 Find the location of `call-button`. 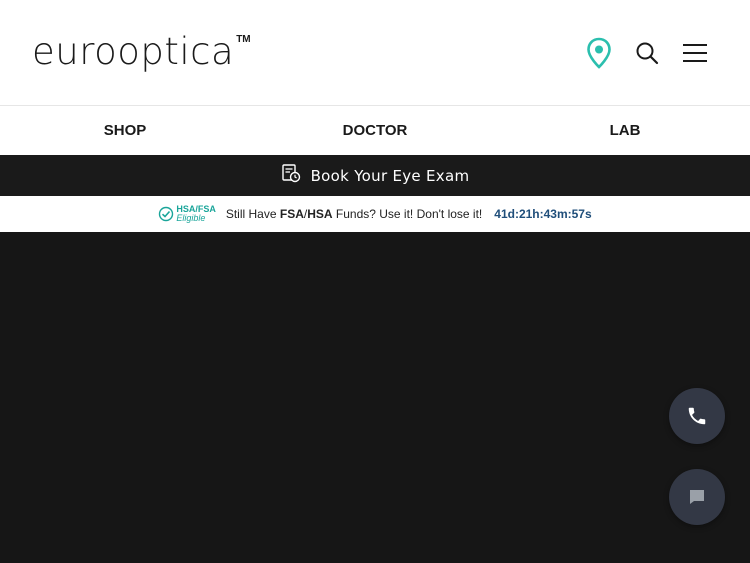

call-button is located at coordinates (697, 416).